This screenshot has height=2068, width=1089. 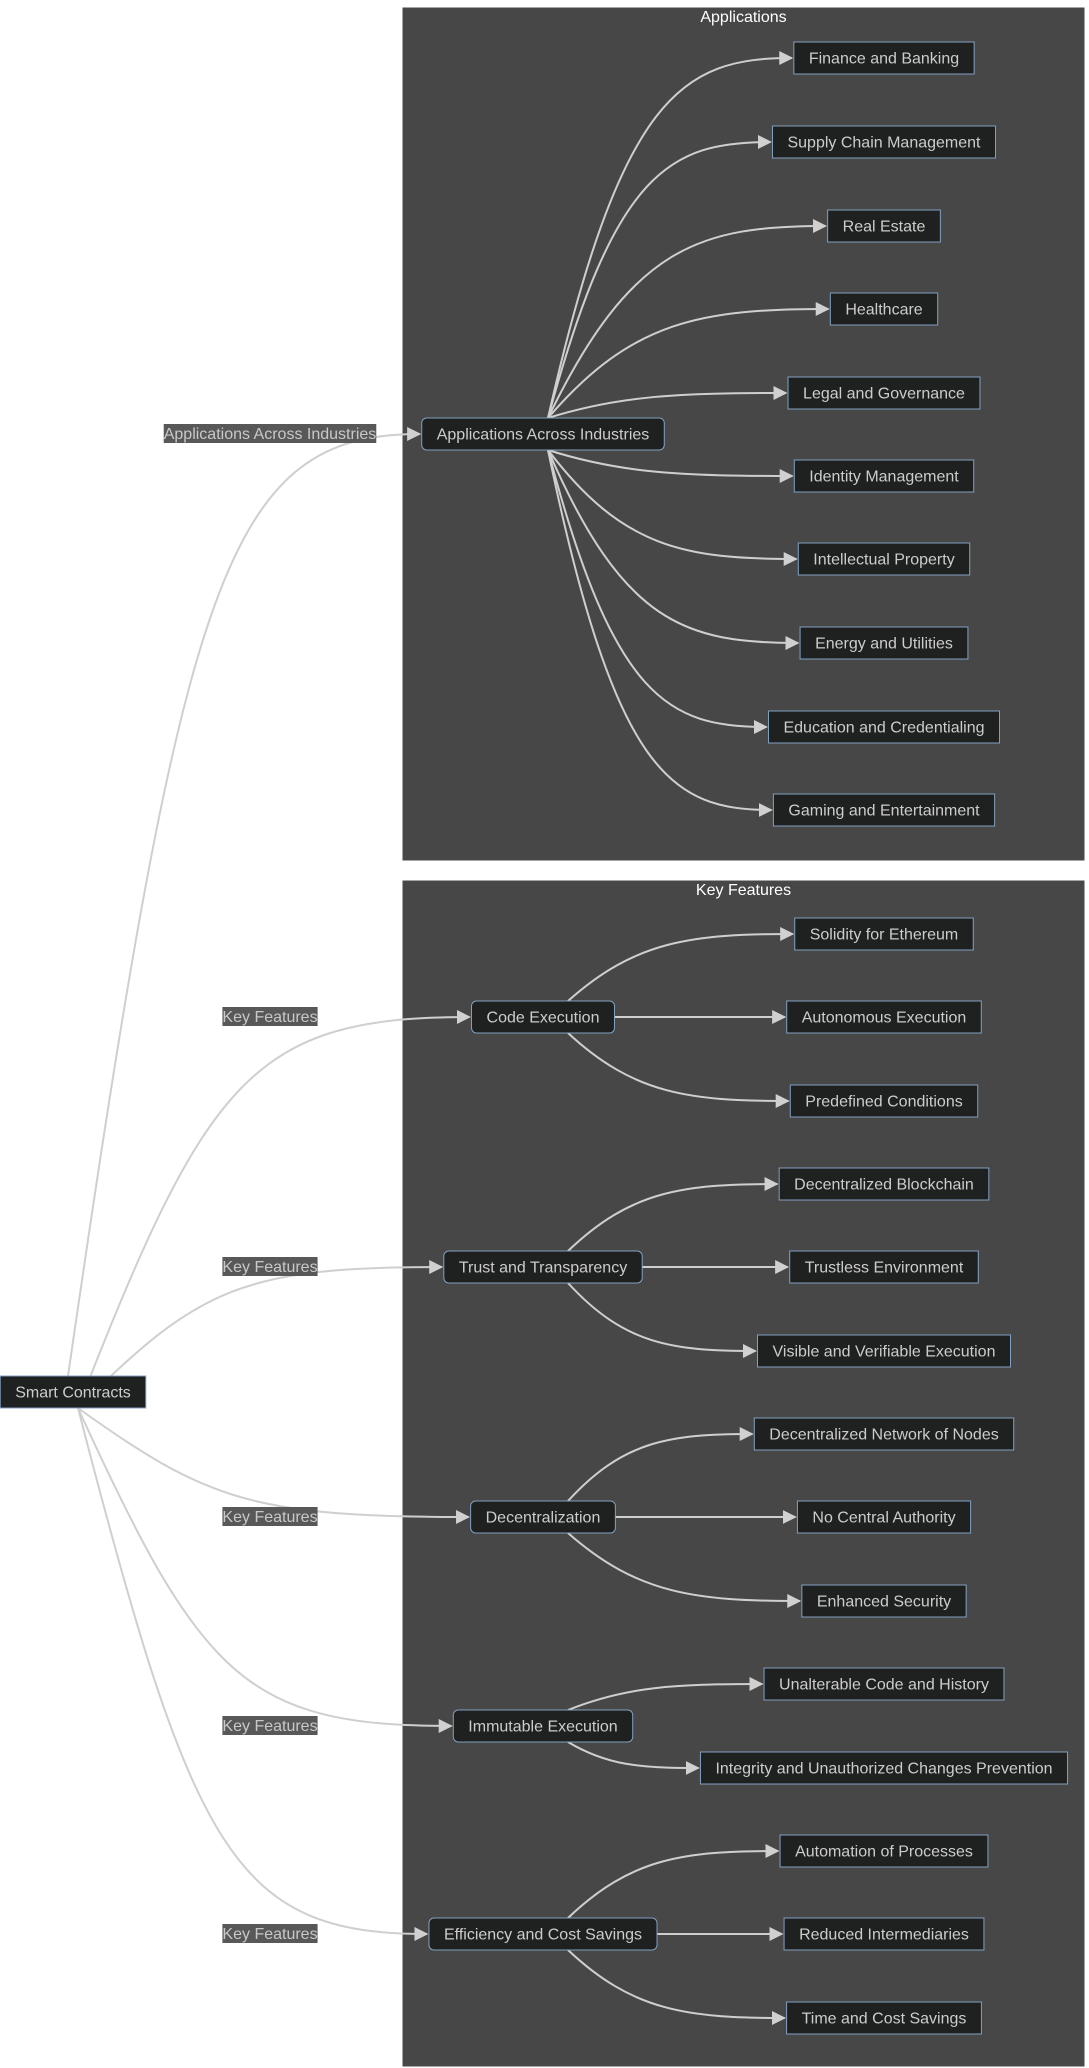 I want to click on feature-item-node: No Central Authority, so click(x=884, y=1517).